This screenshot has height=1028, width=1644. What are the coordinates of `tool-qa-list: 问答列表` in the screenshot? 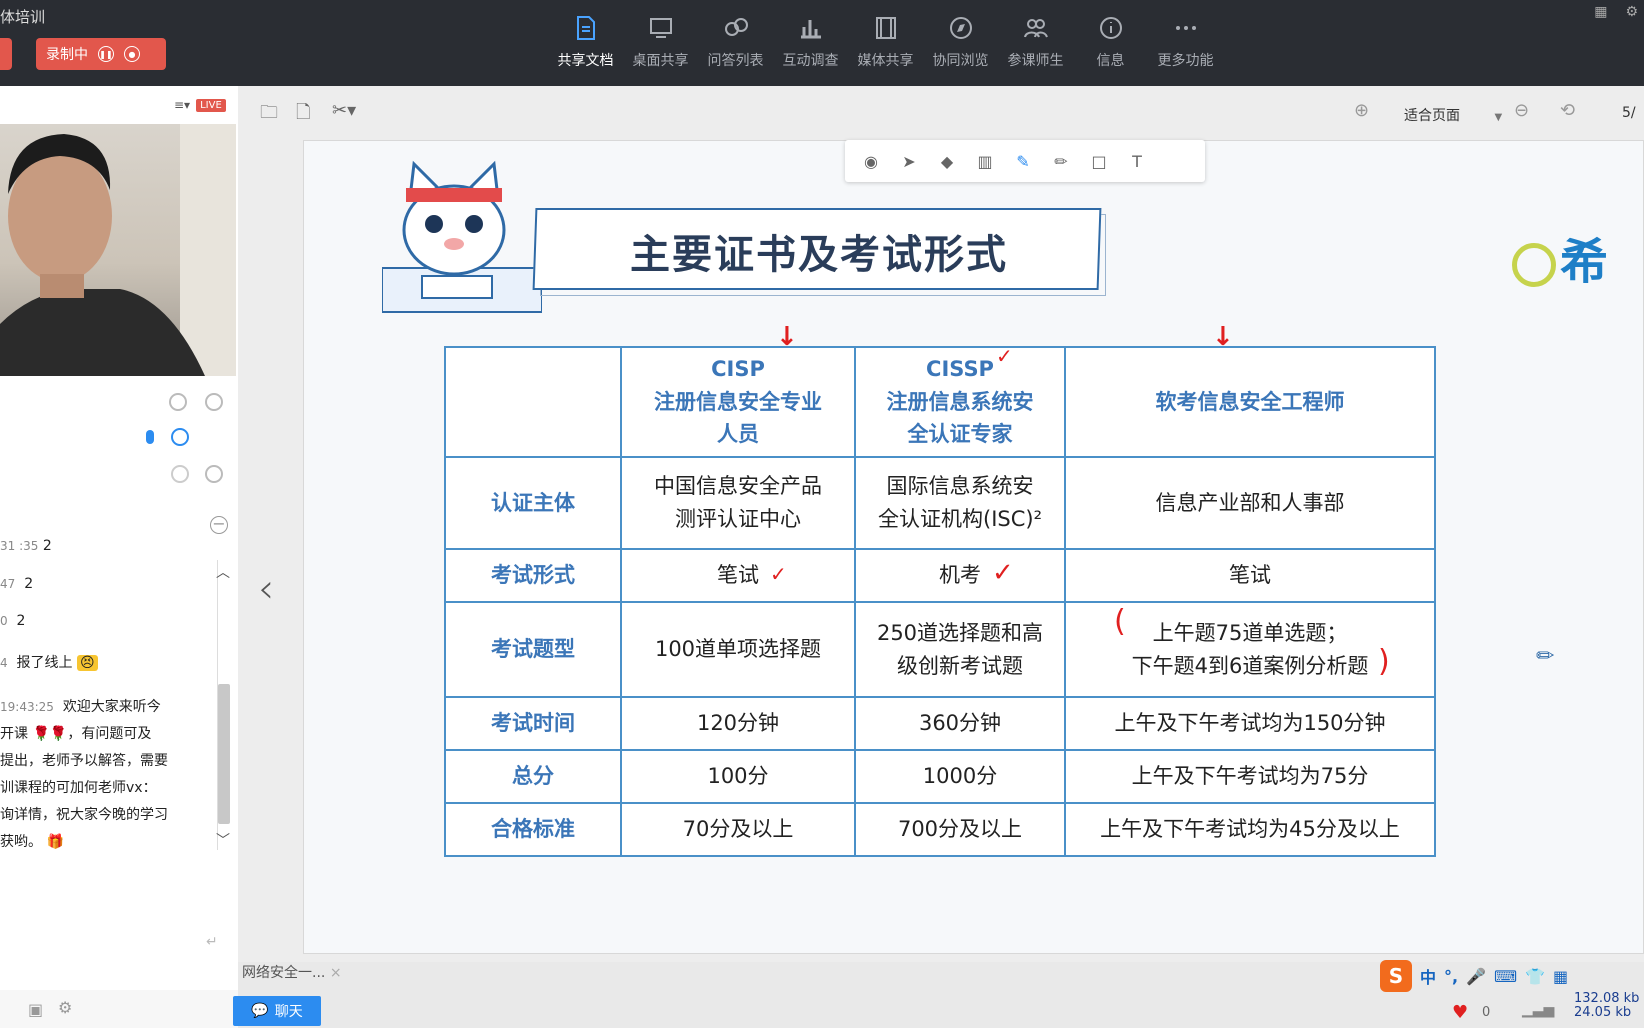 It's located at (735, 42).